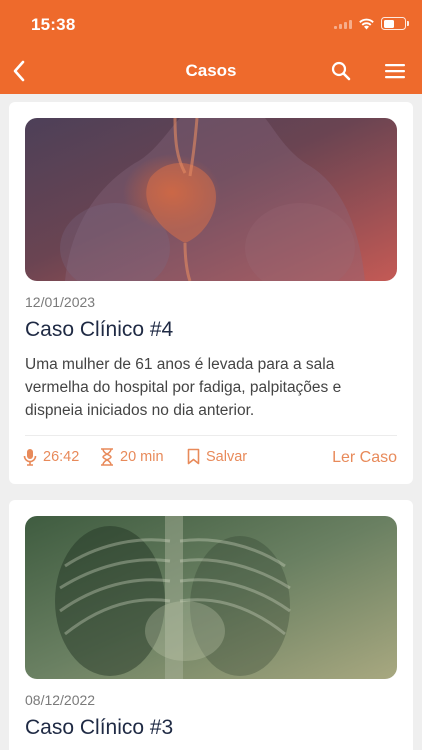 Image resolution: width=422 pixels, height=750 pixels. I want to click on card-divider, so click(211, 435).